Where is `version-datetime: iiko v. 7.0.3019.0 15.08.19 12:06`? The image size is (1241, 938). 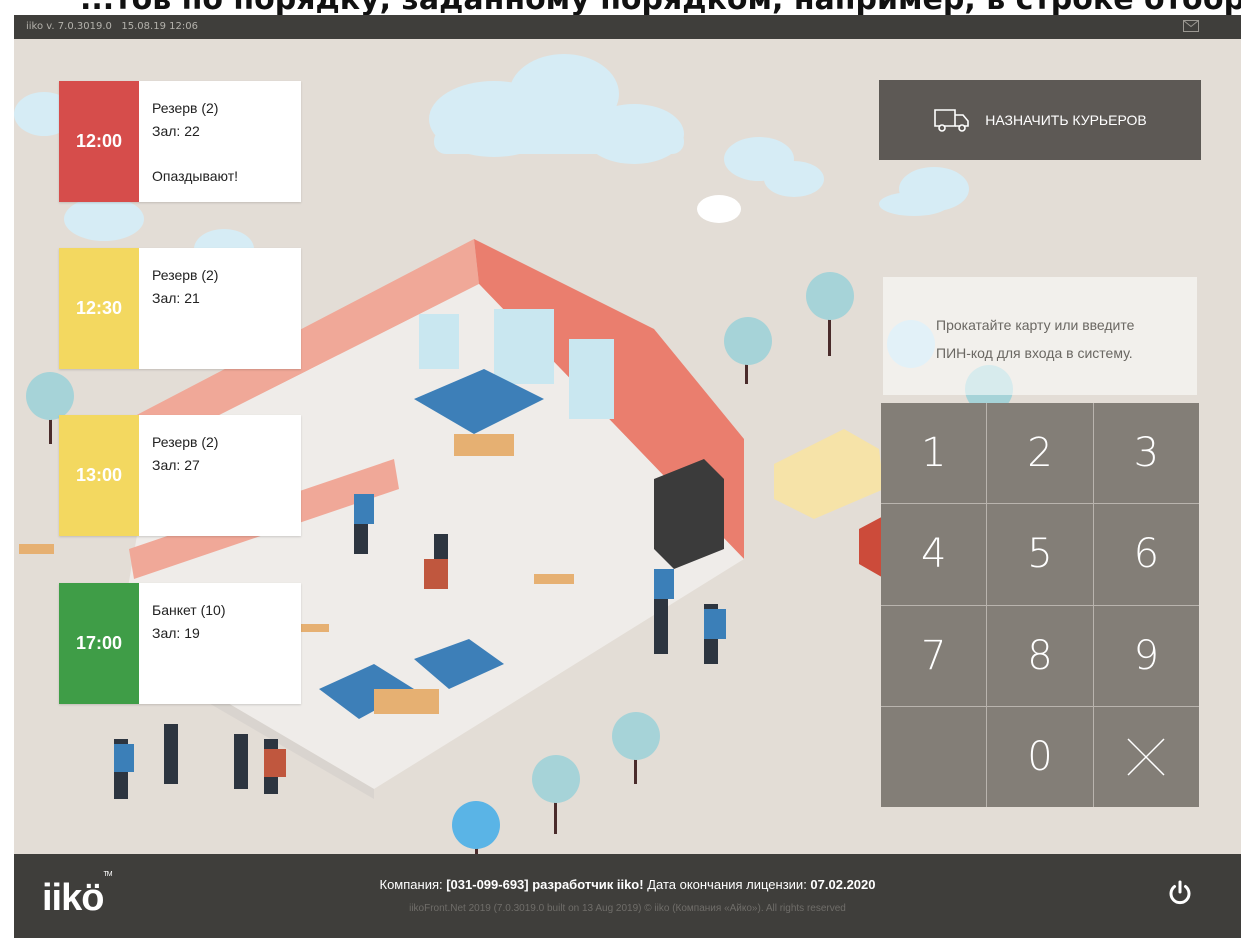
version-datetime: iiko v. 7.0.3019.0 15.08.19 12:06 is located at coordinates (112, 26).